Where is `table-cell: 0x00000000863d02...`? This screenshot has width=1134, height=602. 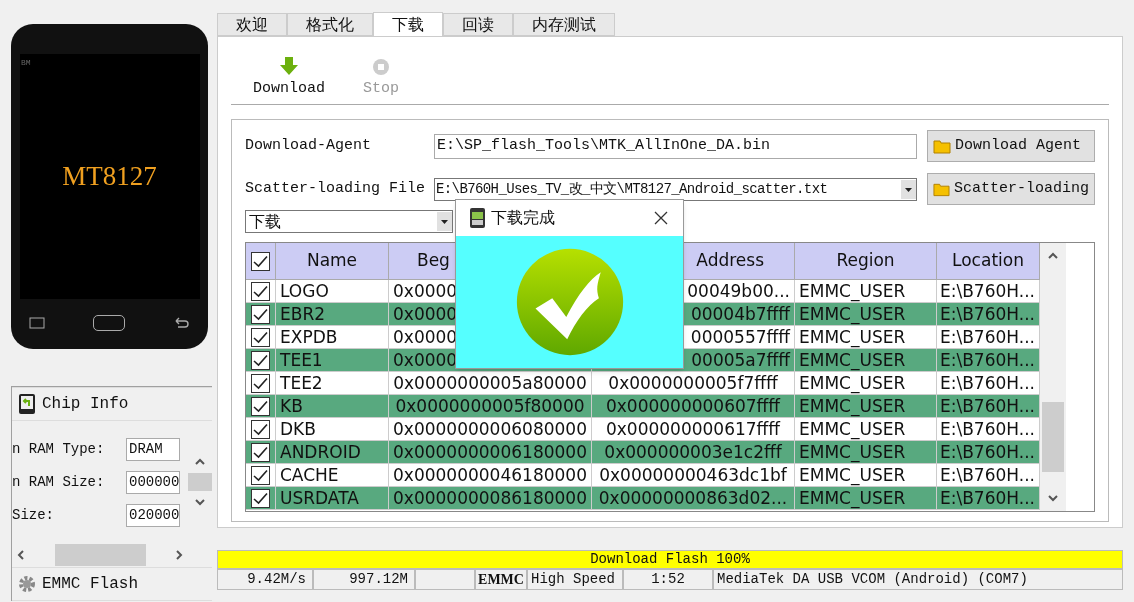 table-cell: 0x00000000863d02... is located at coordinates (693, 498).